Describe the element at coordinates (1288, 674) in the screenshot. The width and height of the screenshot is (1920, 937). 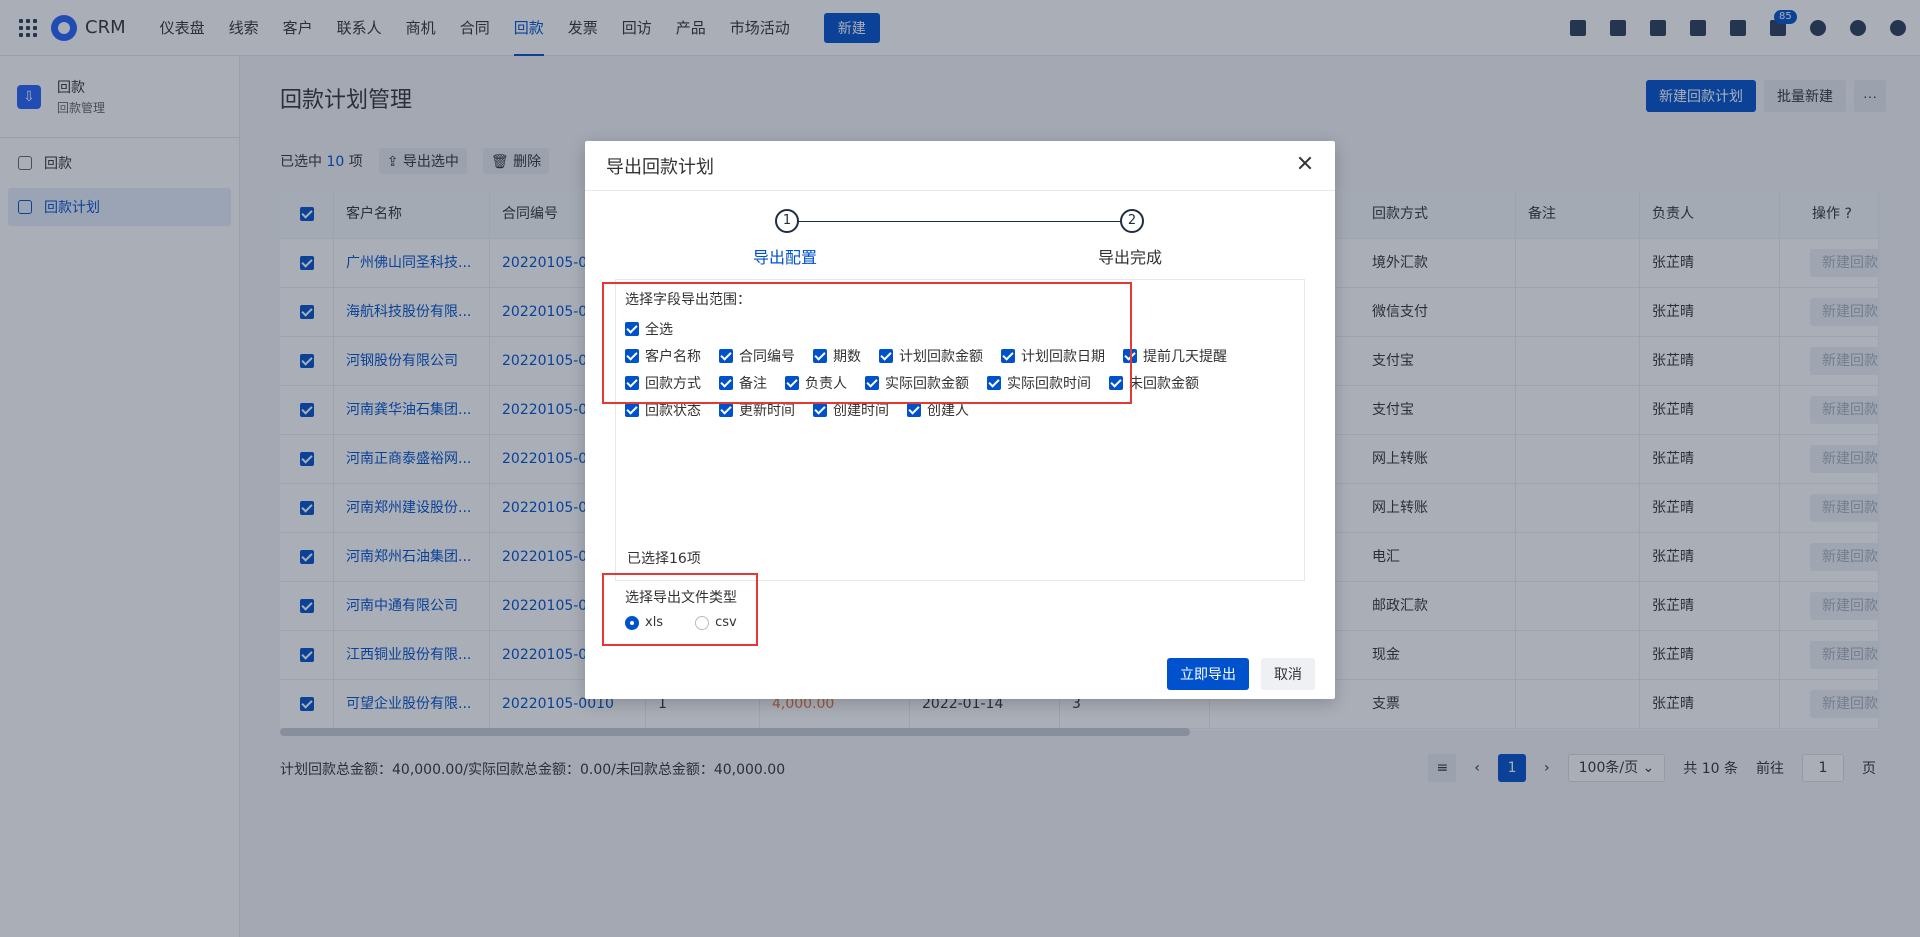
I see `cancel-button: 取消` at that location.